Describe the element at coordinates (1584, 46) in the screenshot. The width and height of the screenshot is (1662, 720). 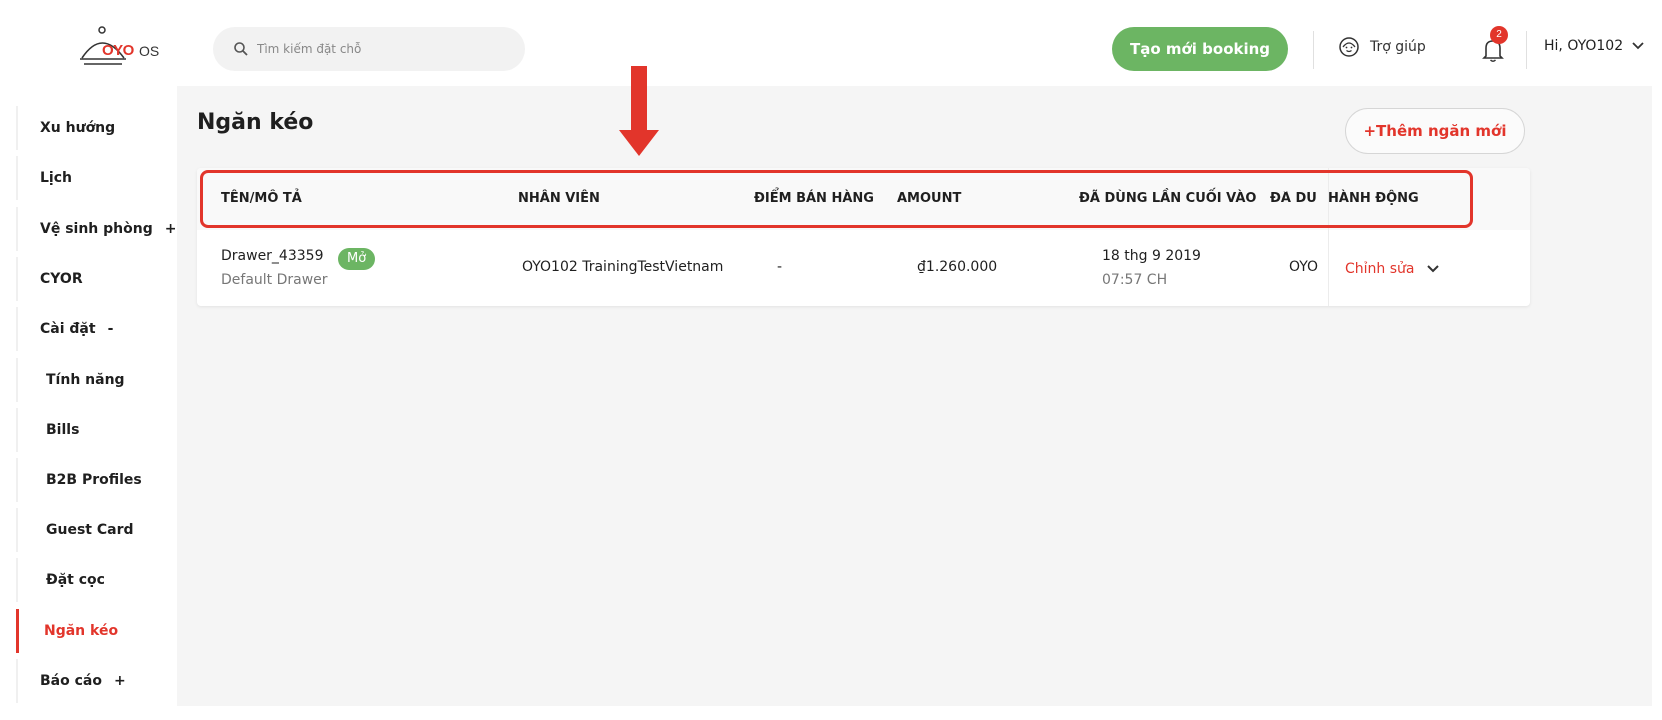
I see `user-greeting: Hi, OYO102` at that location.